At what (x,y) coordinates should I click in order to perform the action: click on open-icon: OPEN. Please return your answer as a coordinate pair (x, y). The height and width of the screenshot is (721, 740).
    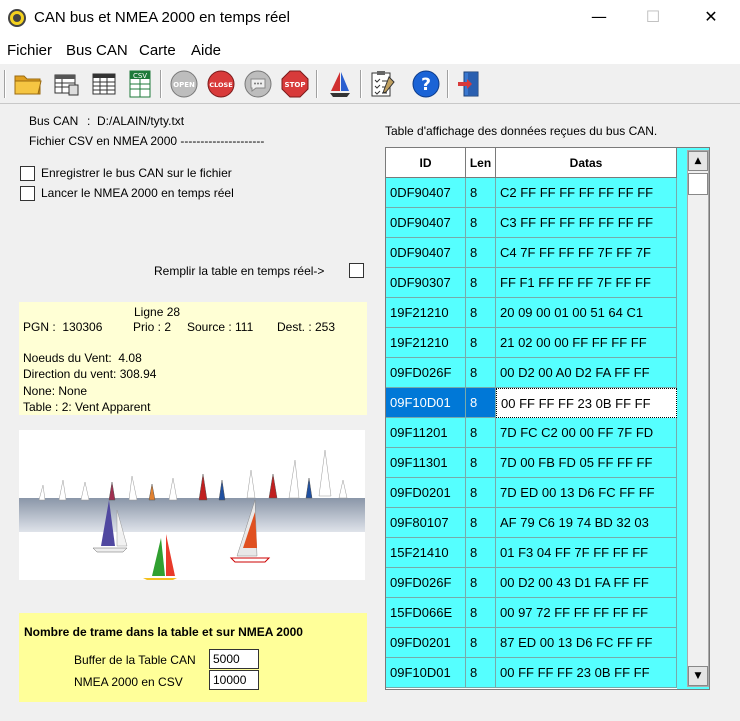
    Looking at the image, I should click on (184, 84).